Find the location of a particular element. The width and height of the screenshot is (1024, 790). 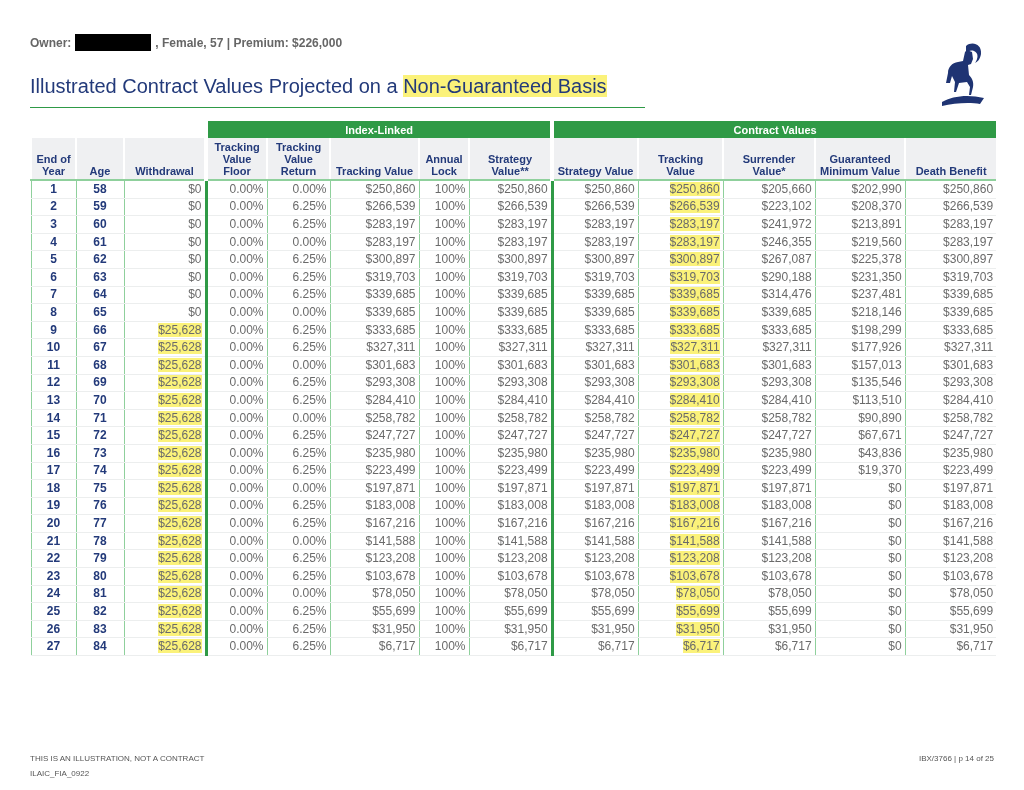

column-header: Withdrawal is located at coordinates (165, 159).